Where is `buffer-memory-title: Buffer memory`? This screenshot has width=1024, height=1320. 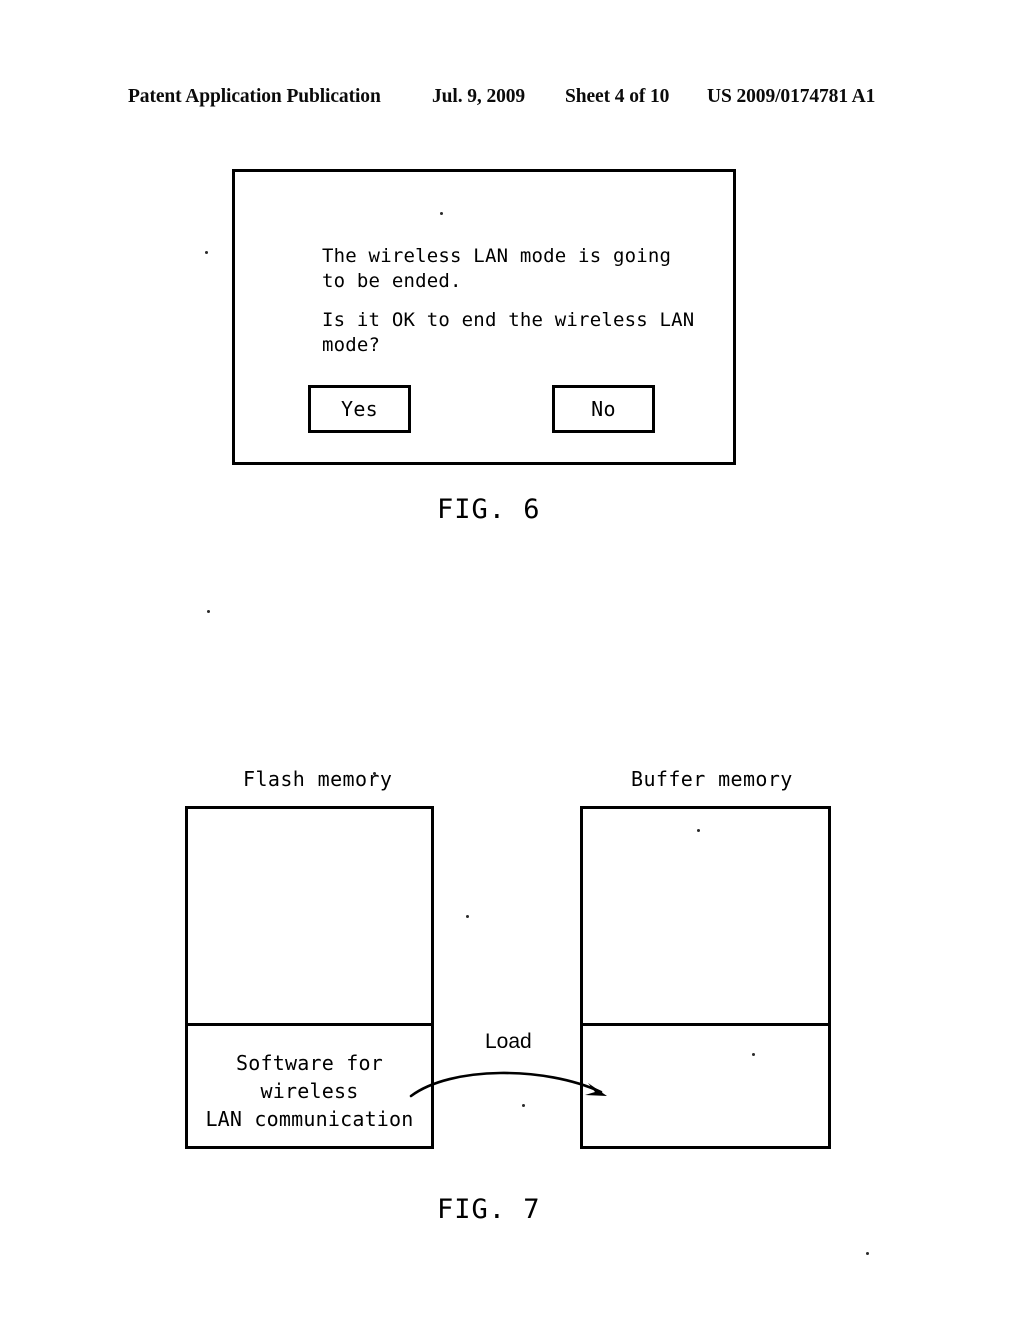 buffer-memory-title: Buffer memory is located at coordinates (712, 779).